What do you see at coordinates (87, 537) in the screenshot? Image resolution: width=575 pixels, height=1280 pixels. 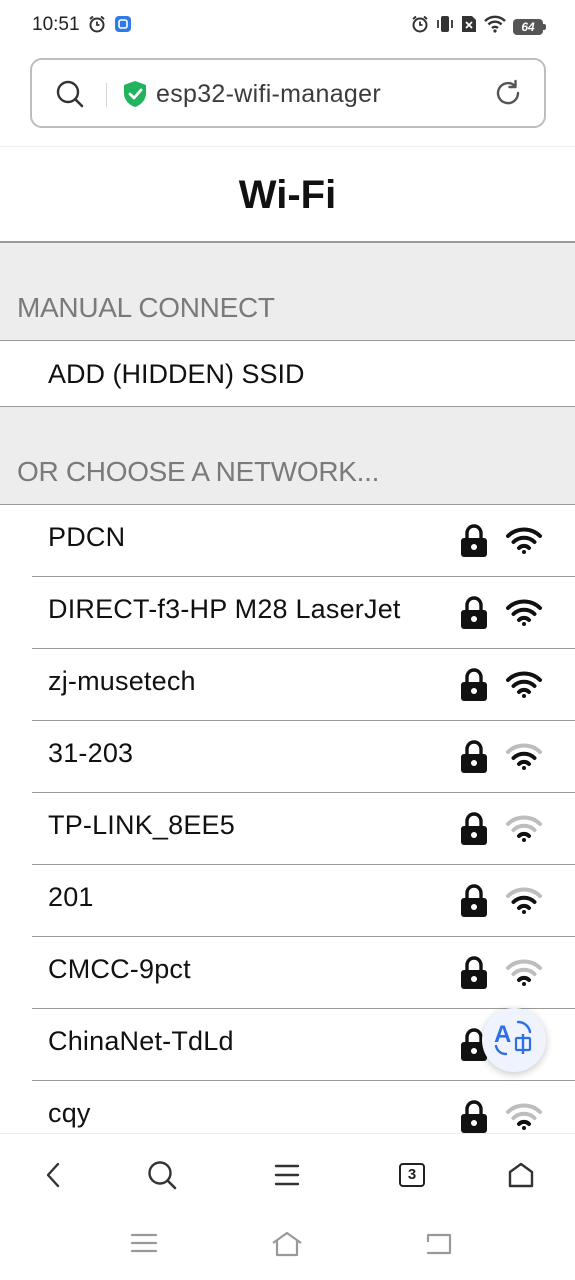 I see `network-ssid: PDCN` at bounding box center [87, 537].